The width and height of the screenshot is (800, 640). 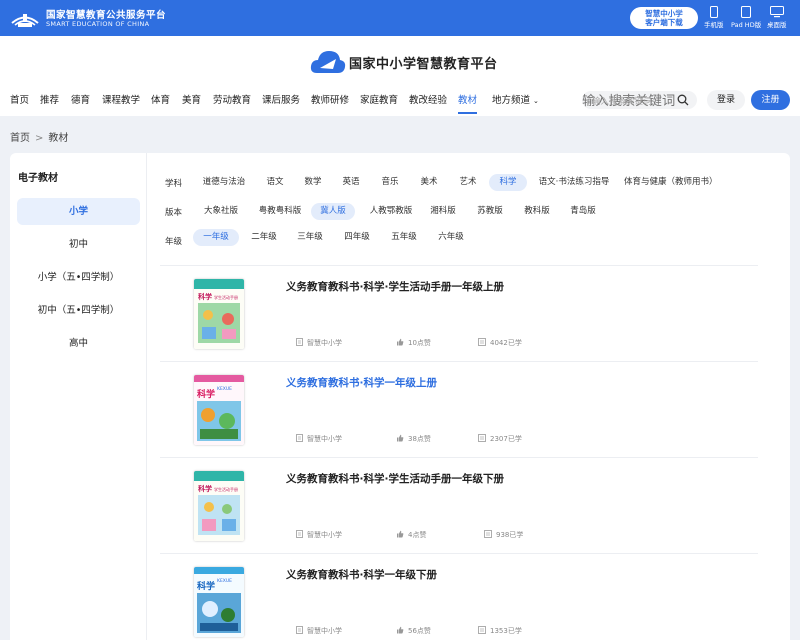 What do you see at coordinates (49, 103) in the screenshot?
I see `nav-recommend: 推荐` at bounding box center [49, 103].